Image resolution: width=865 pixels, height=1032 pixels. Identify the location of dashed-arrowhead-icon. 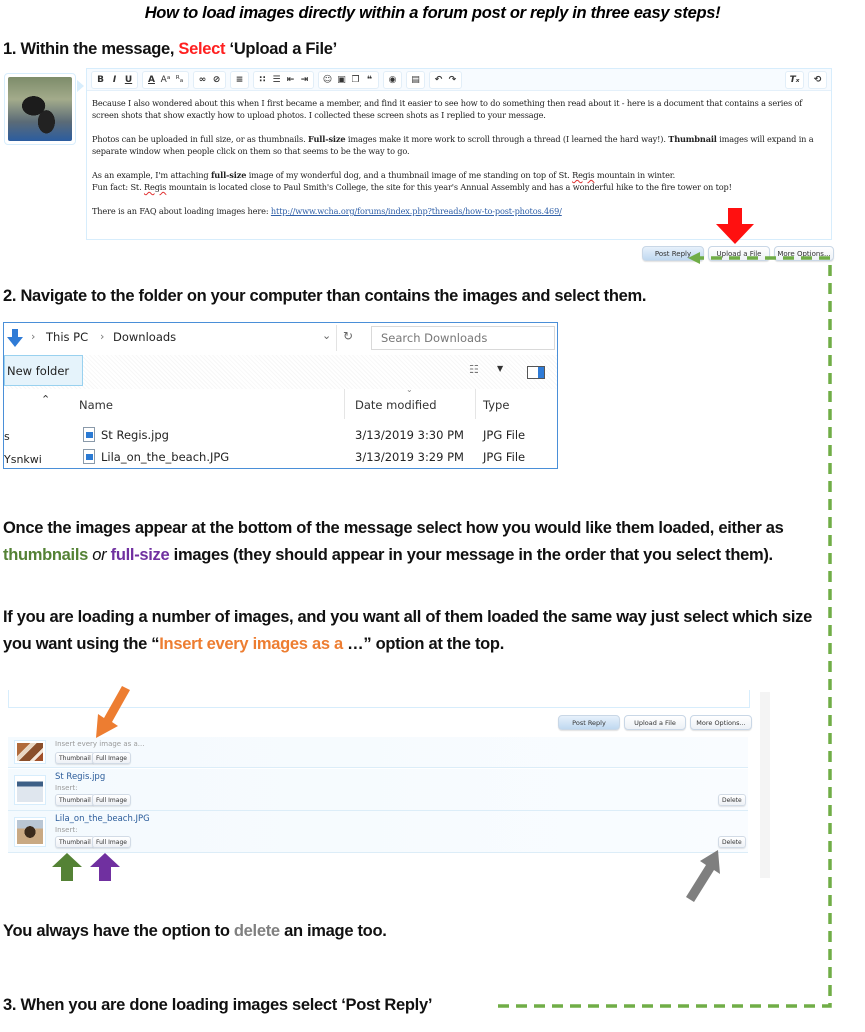
(694, 258).